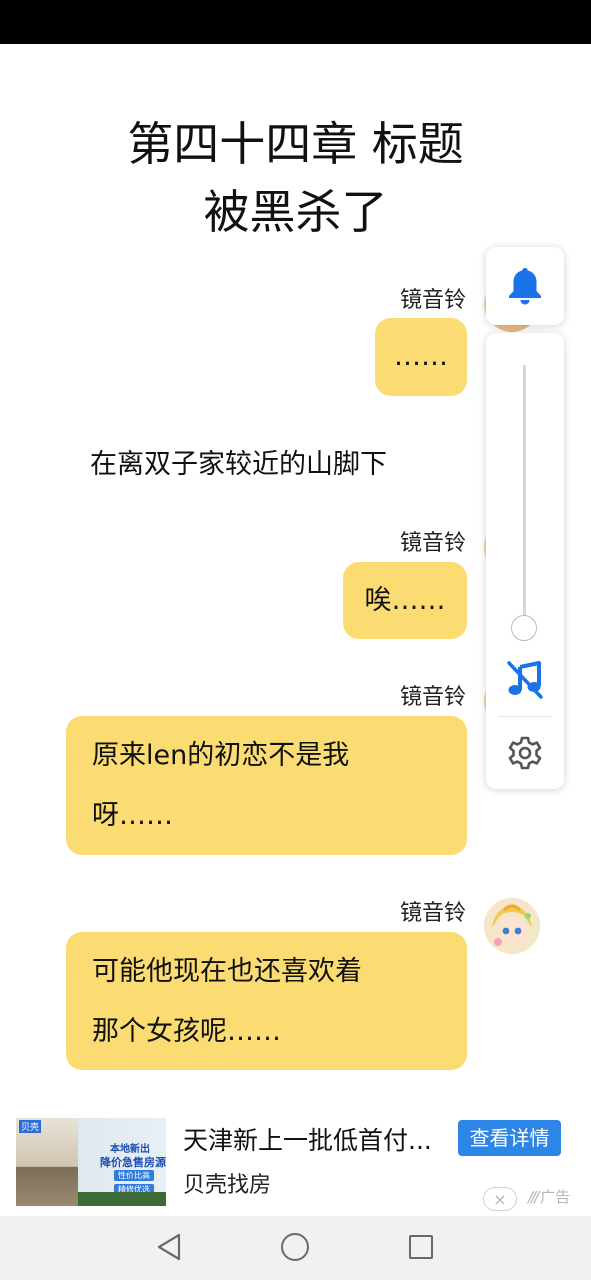 Image resolution: width=591 pixels, height=1280 pixels. Describe the element at coordinates (238, 464) in the screenshot. I see `narration-text: 在离双子家较近的山脚下` at that location.